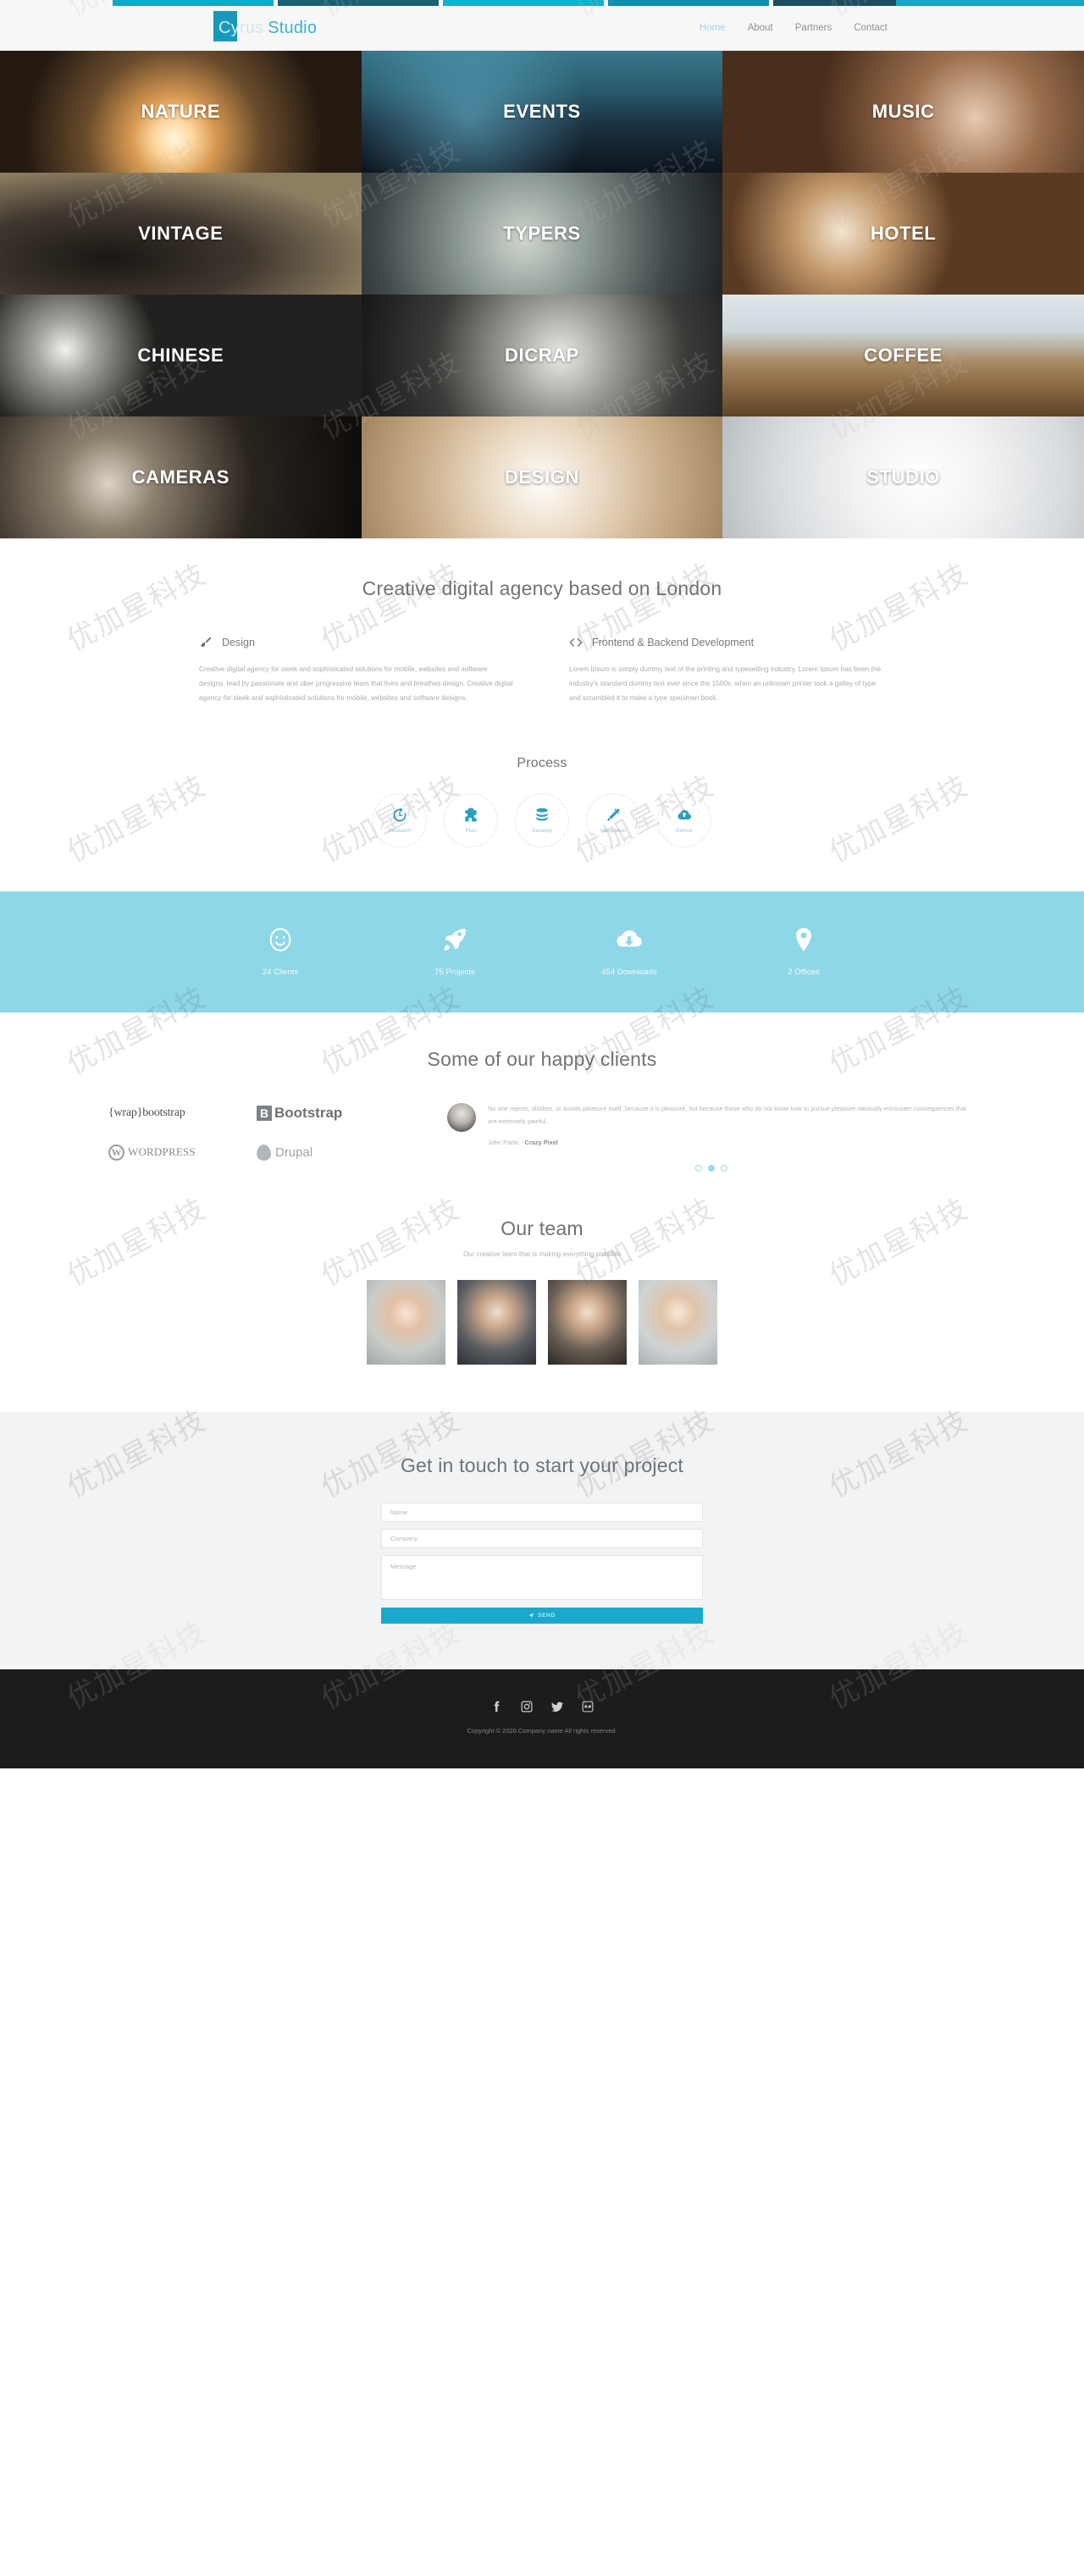  I want to click on process-step-integration: Integration, so click(613, 821).